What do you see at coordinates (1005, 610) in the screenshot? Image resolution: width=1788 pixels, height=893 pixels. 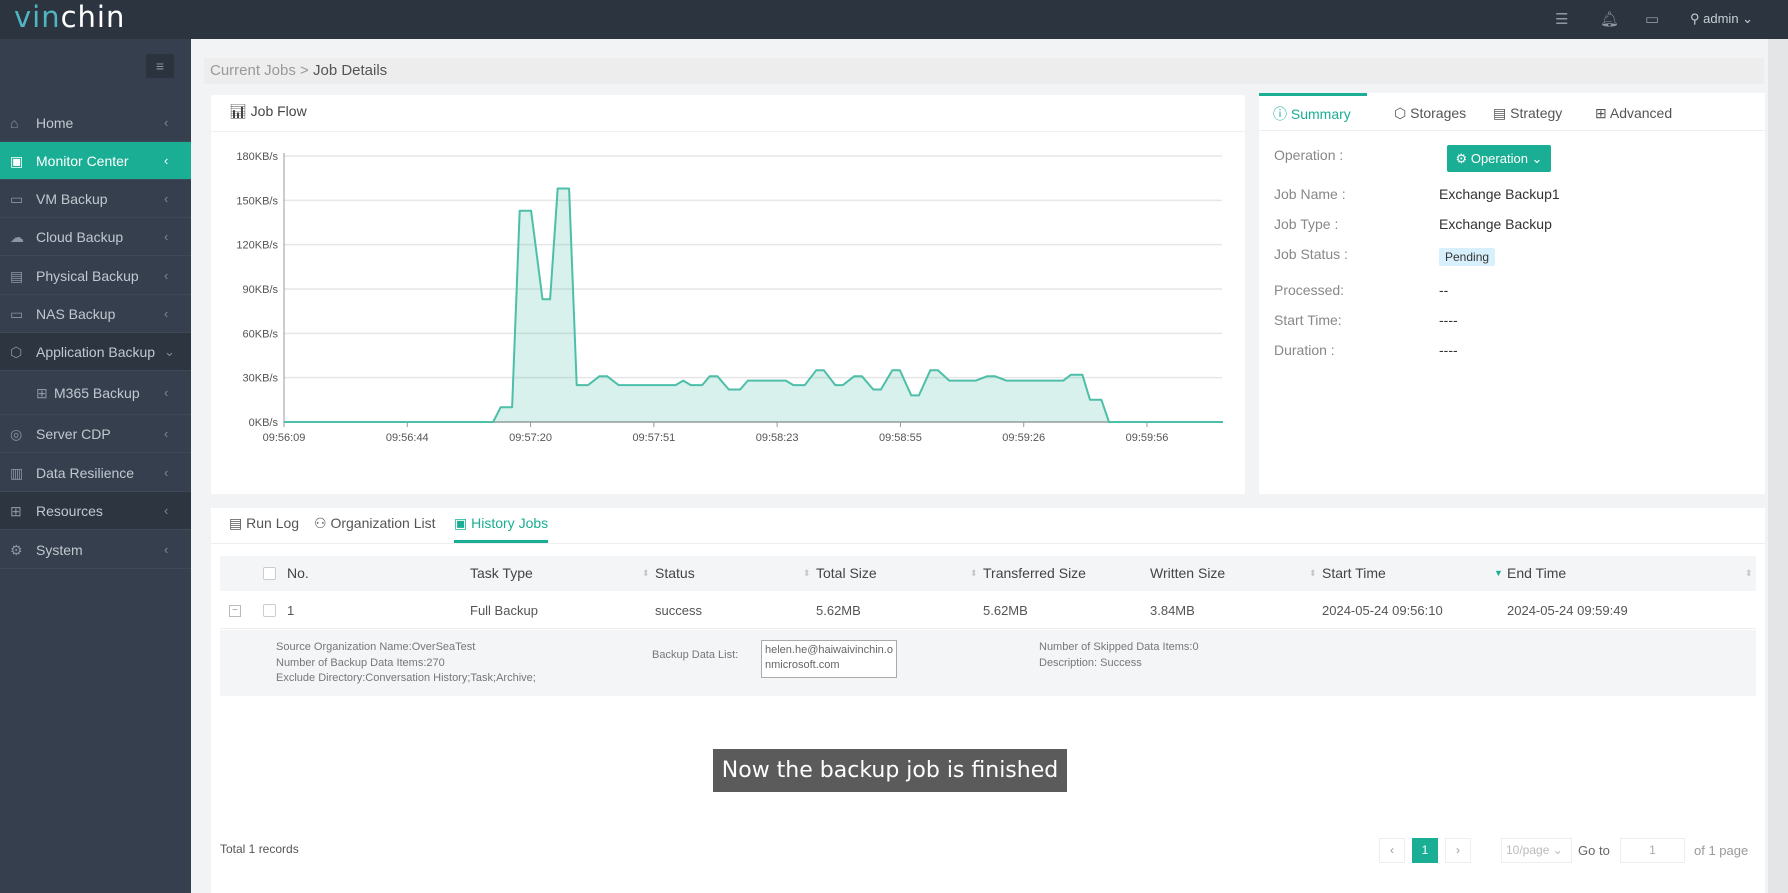 I see `cell-transferred: 5.62MB` at bounding box center [1005, 610].